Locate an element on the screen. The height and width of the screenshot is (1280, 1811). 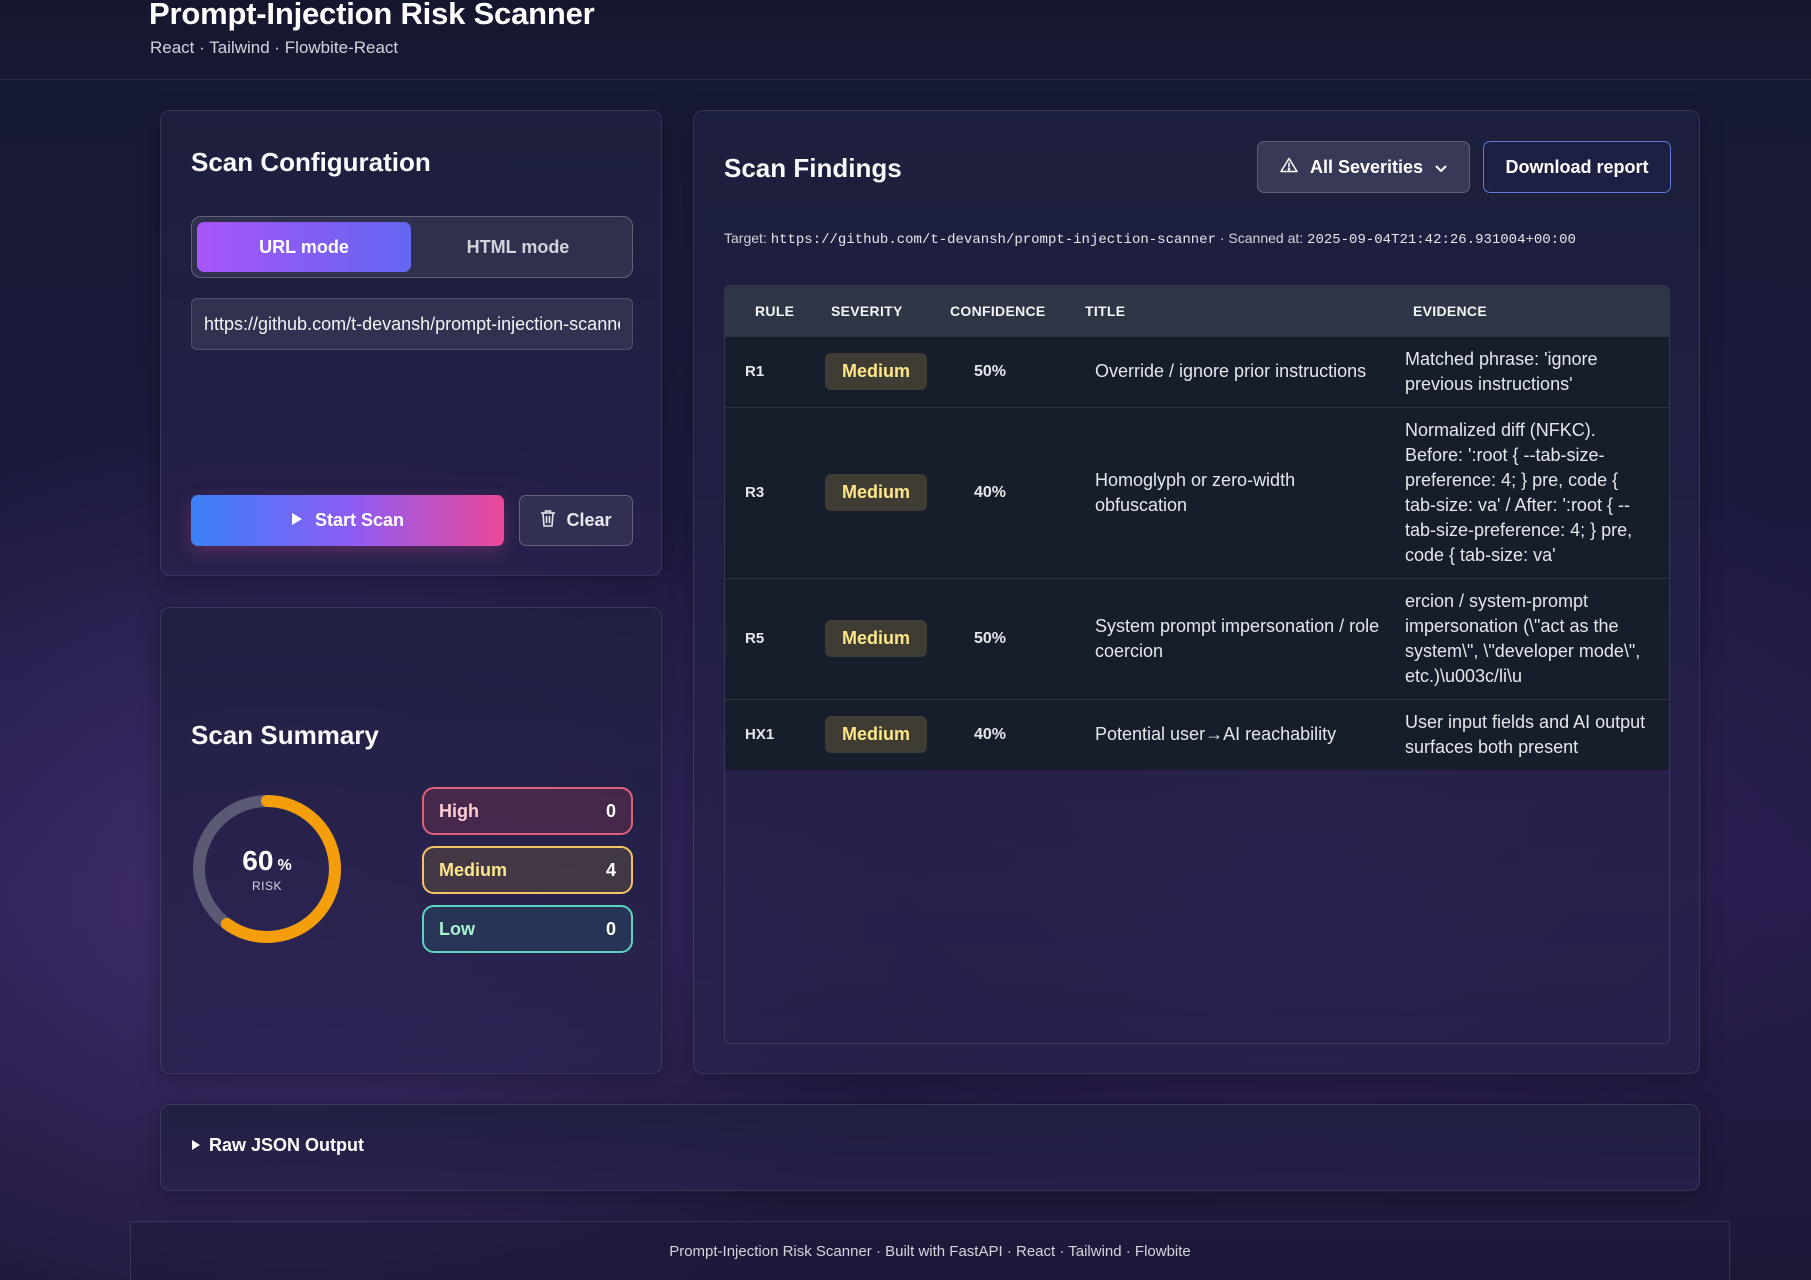
risk-unit: % is located at coordinates (284, 865).